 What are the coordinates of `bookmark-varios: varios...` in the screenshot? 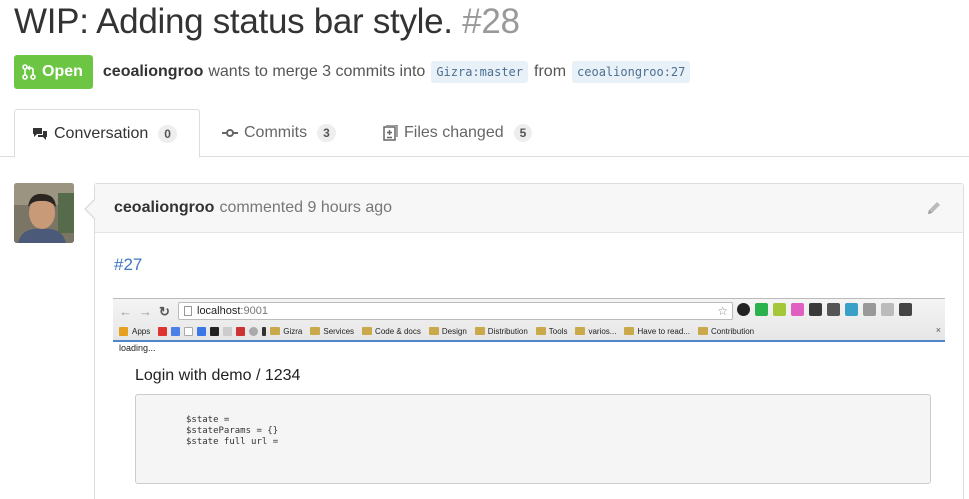 It's located at (595, 331).